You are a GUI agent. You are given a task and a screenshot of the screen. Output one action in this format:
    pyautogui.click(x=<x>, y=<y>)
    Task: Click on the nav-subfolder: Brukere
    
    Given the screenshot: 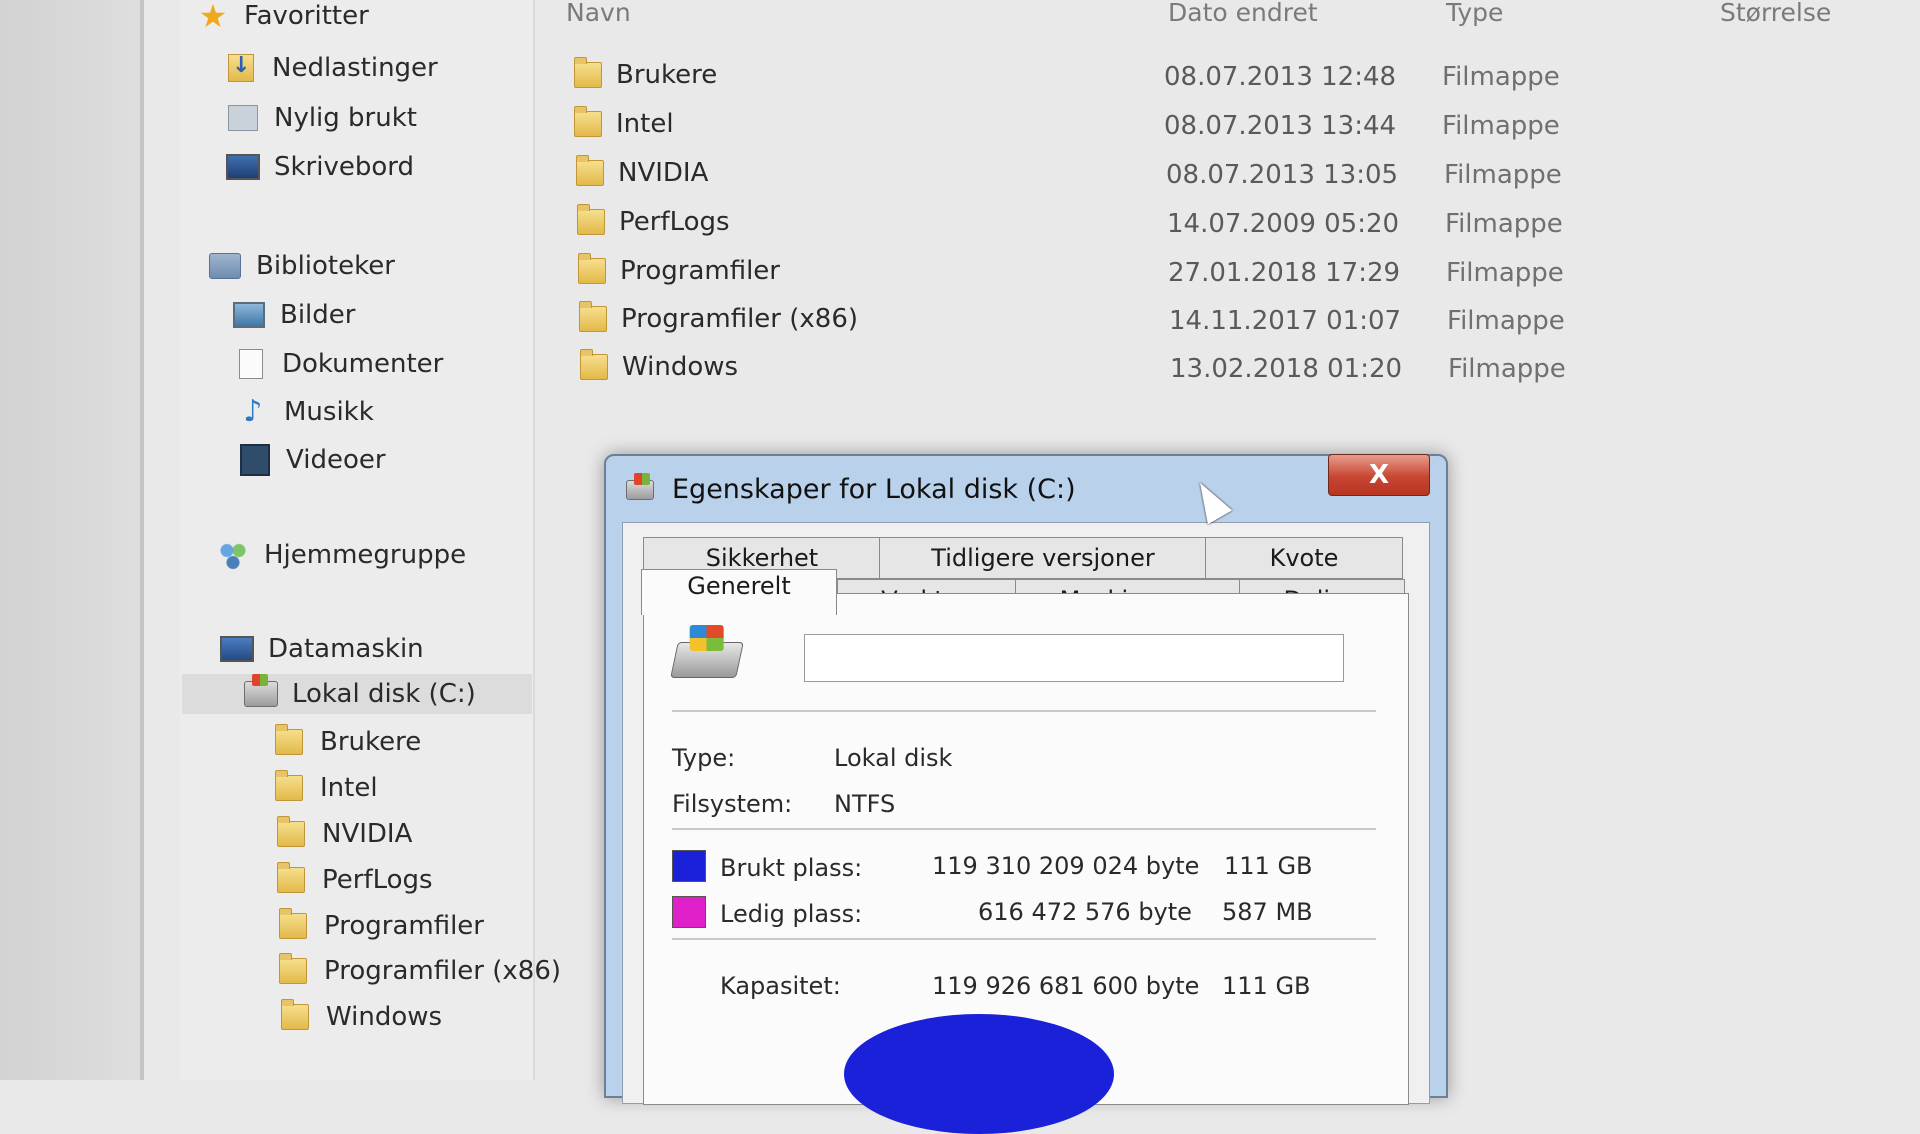 What is the action you would take?
    pyautogui.click(x=346, y=742)
    